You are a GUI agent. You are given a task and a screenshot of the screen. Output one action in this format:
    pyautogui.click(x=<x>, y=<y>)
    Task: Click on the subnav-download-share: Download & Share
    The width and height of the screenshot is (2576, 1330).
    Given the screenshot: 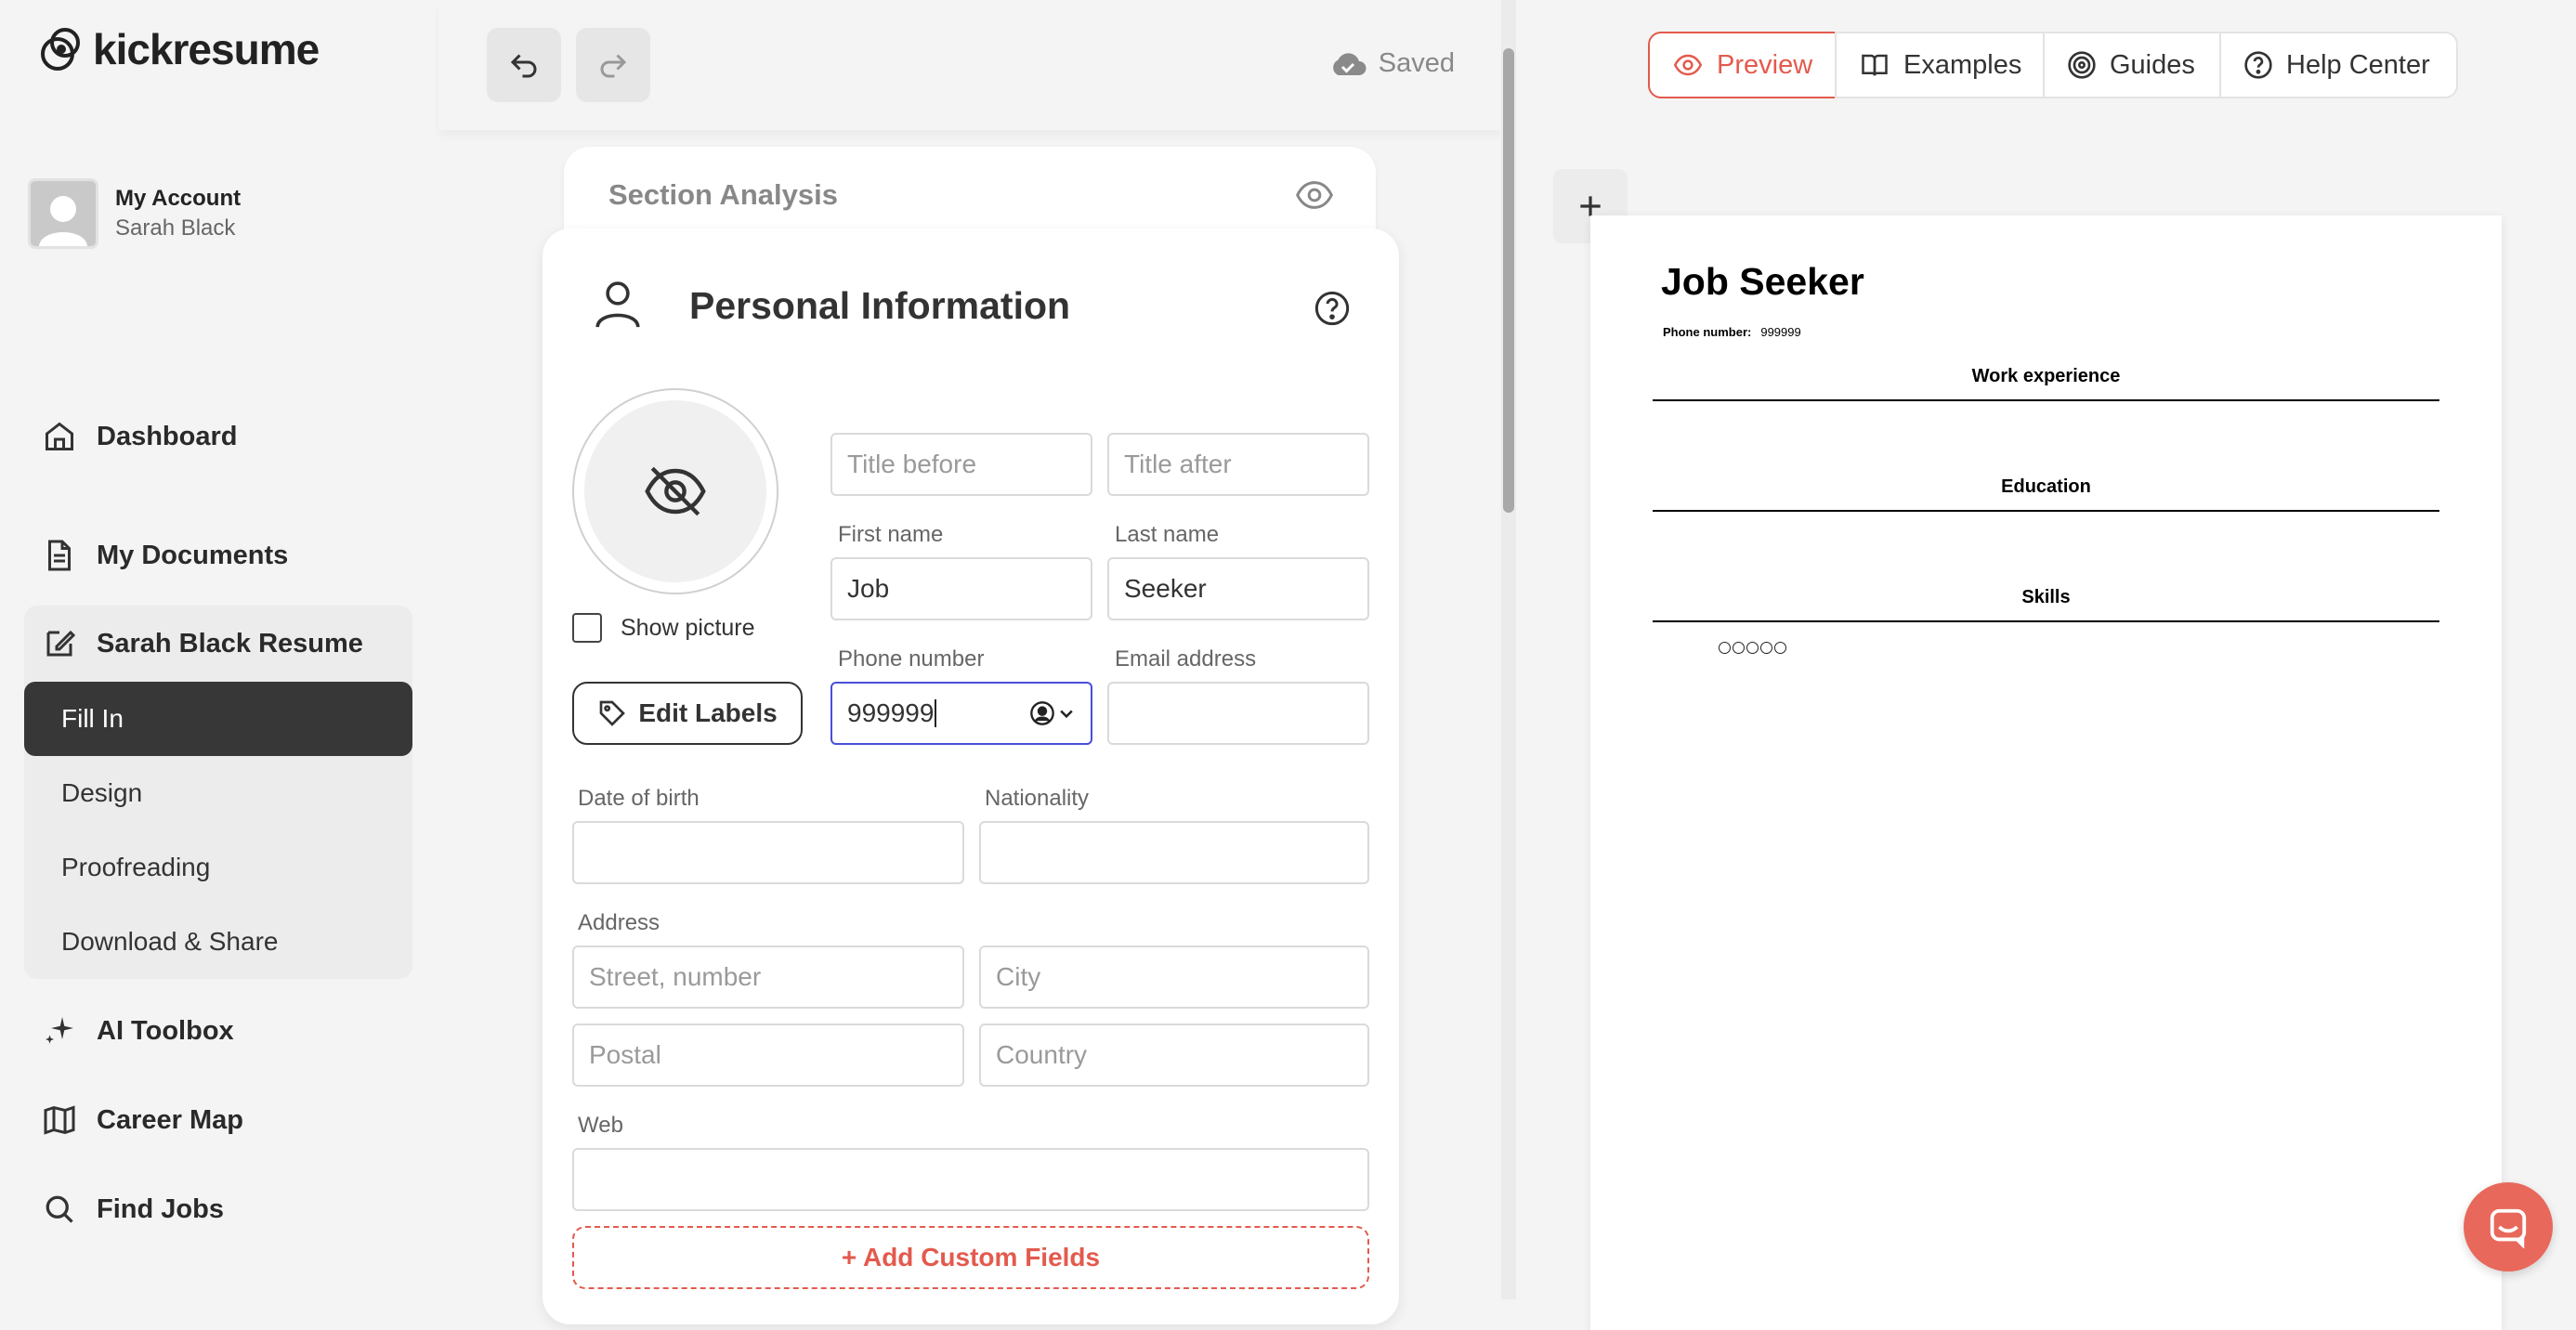 What is the action you would take?
    pyautogui.click(x=218, y=942)
    